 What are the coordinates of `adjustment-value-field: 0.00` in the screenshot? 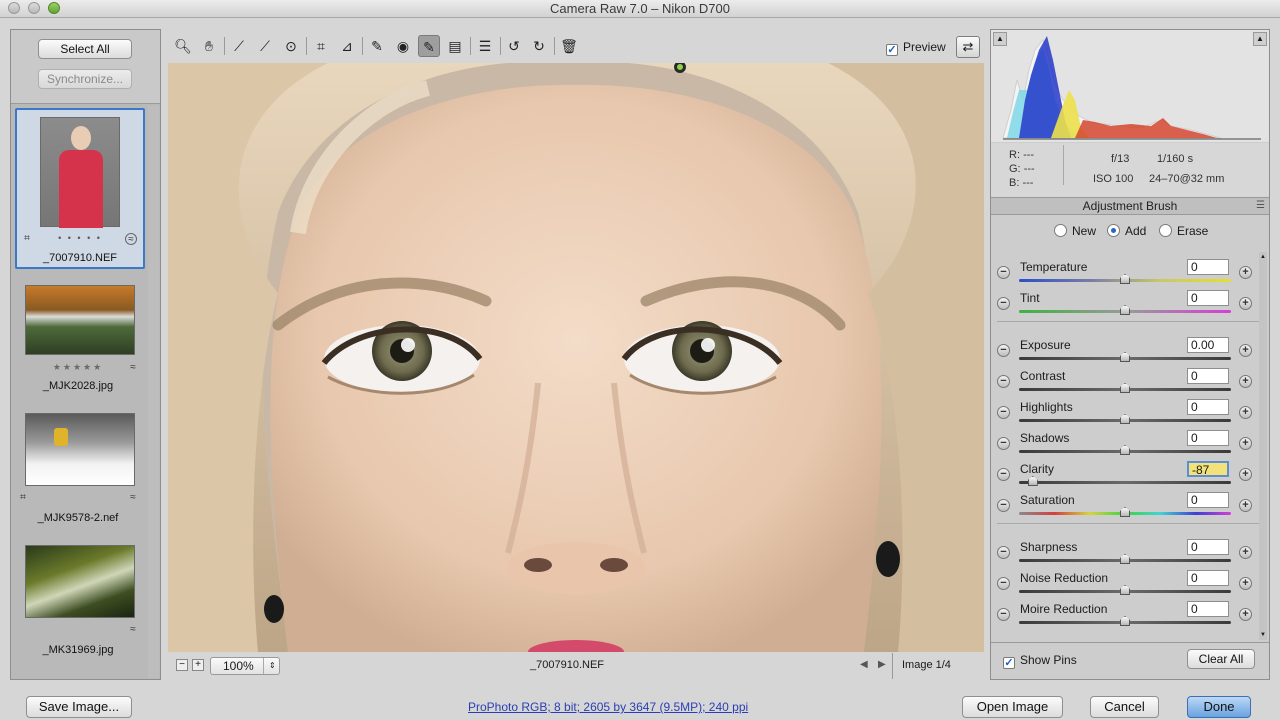 It's located at (1208, 345).